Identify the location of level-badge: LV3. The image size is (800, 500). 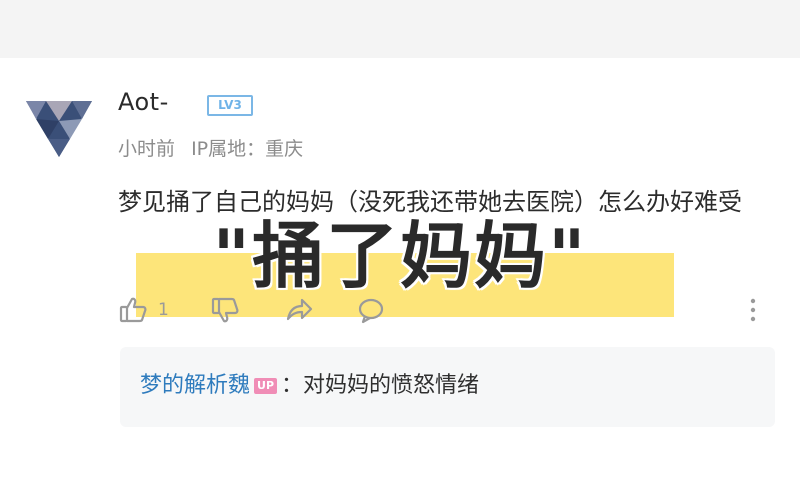
(230, 105).